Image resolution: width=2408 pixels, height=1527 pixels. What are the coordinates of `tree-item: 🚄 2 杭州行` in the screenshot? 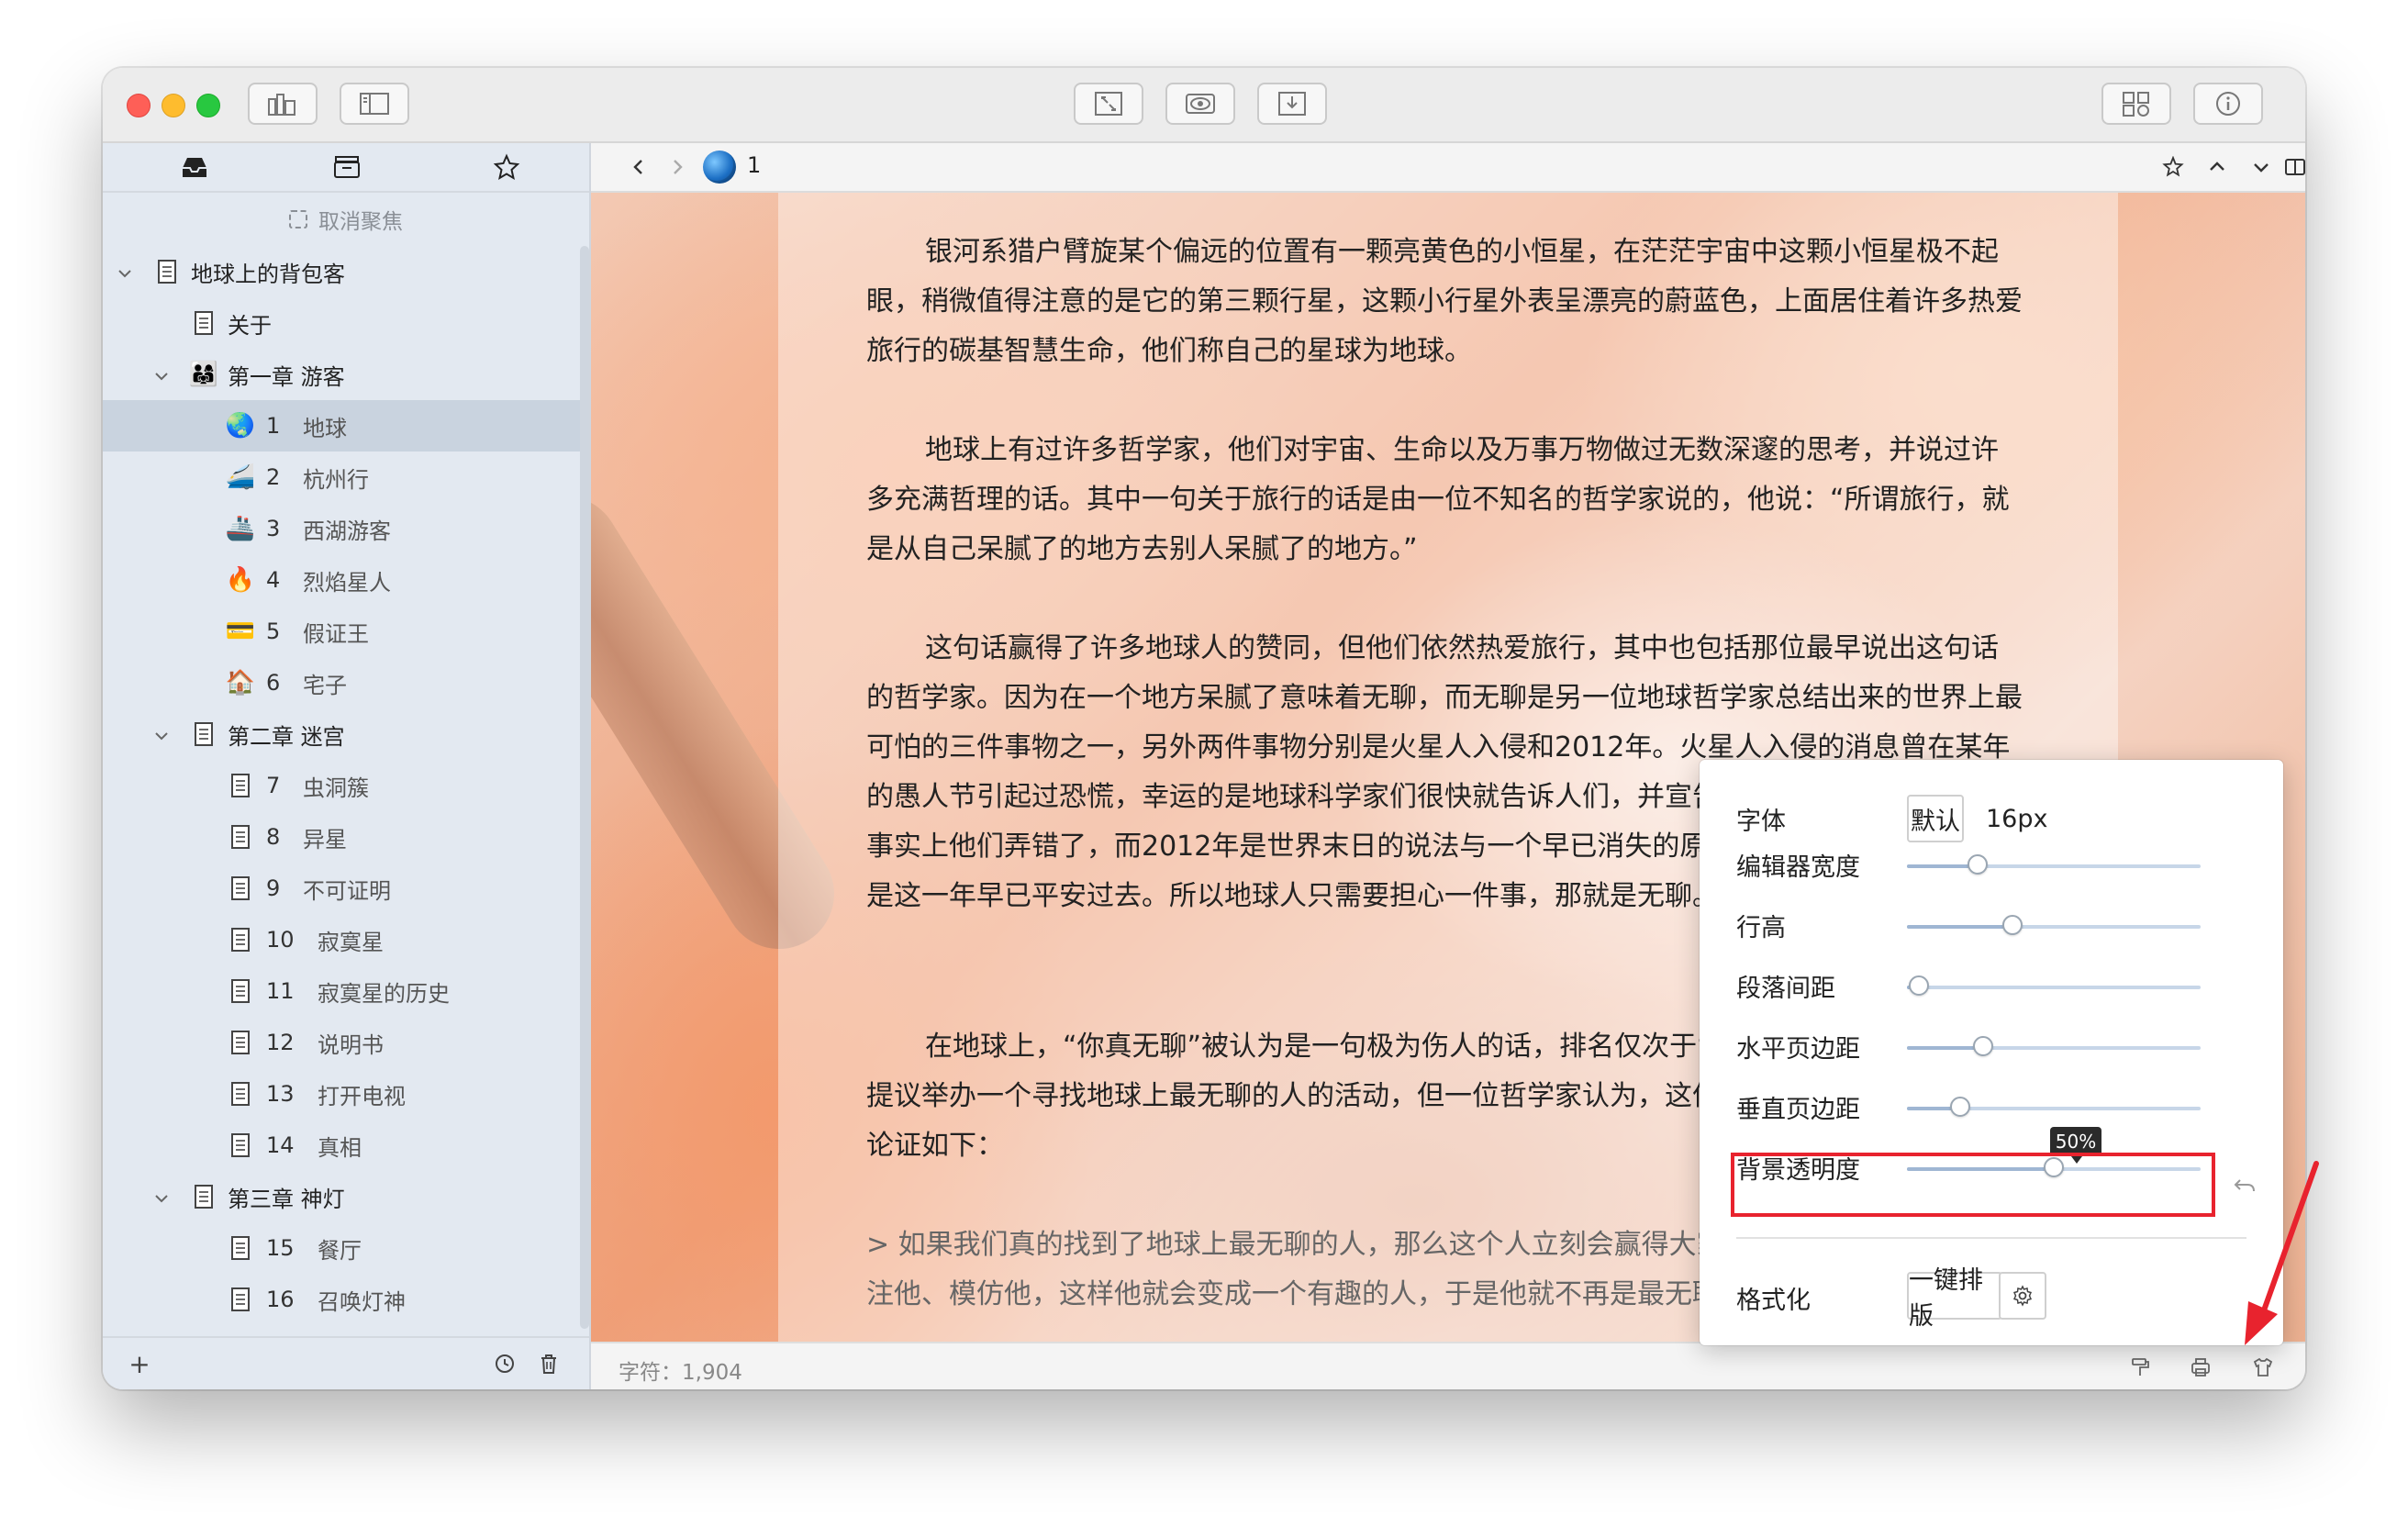 It's located at (346, 477).